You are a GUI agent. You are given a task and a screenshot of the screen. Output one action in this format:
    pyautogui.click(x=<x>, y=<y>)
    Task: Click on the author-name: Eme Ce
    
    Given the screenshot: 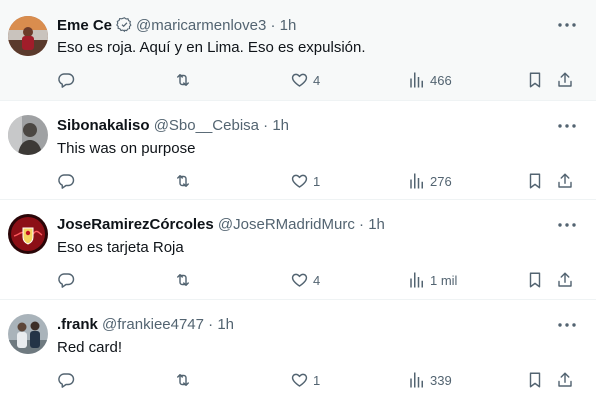 What is the action you would take?
    pyautogui.click(x=84, y=25)
    